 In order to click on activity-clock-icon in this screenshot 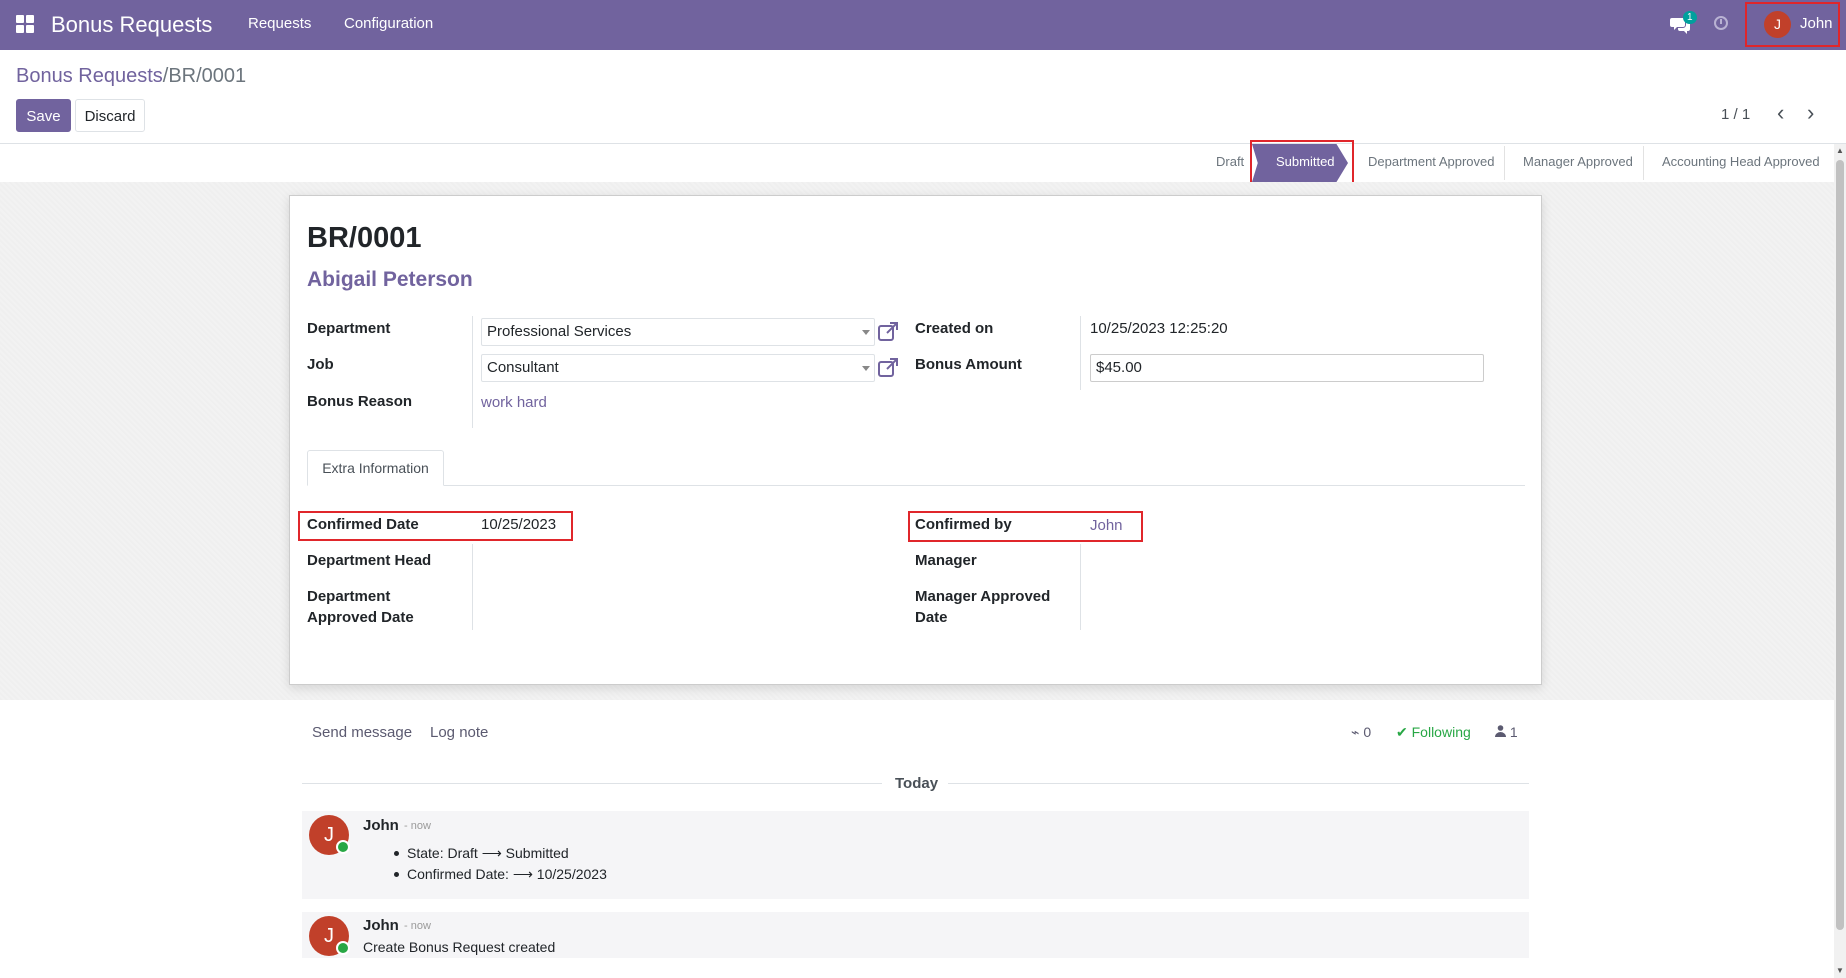, I will do `click(1721, 23)`.